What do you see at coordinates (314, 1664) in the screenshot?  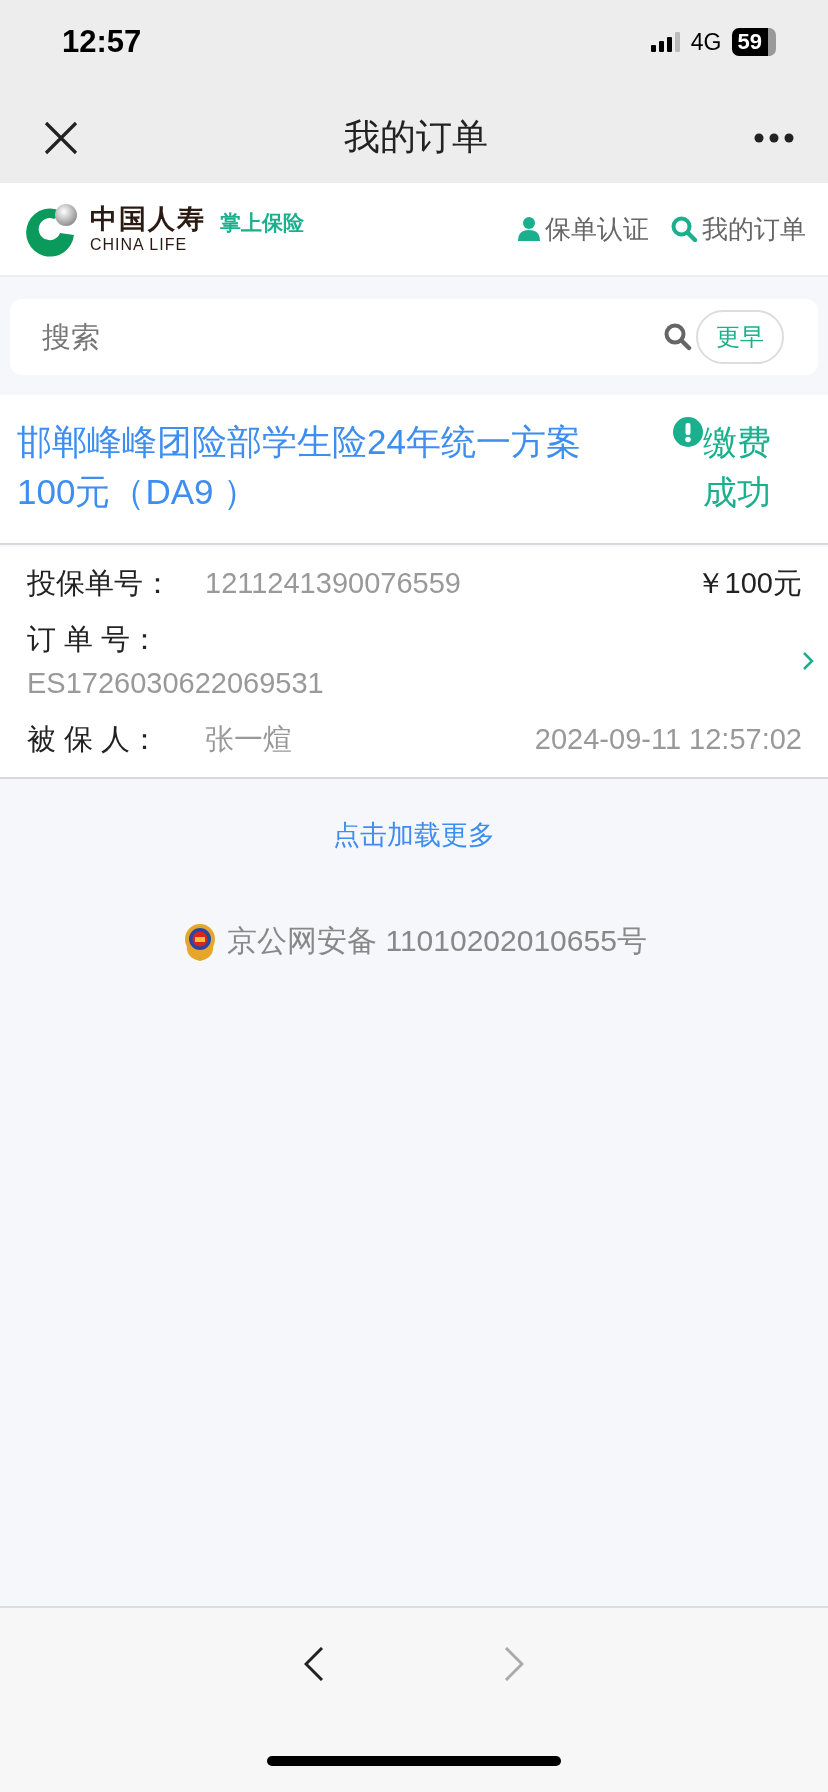 I see `back-icon` at bounding box center [314, 1664].